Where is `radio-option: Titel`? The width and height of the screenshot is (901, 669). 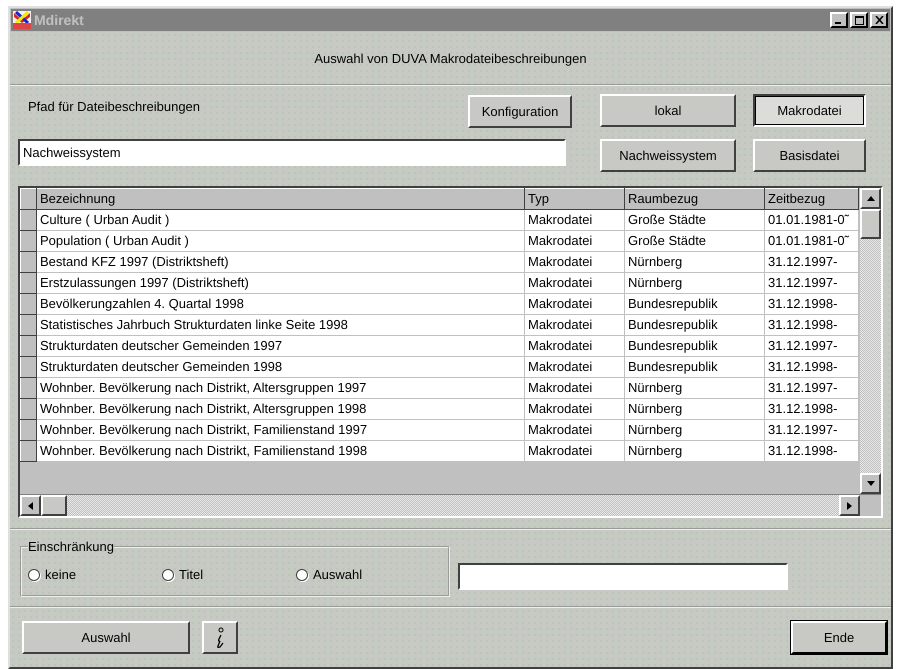
radio-option: Titel is located at coordinates (229, 574).